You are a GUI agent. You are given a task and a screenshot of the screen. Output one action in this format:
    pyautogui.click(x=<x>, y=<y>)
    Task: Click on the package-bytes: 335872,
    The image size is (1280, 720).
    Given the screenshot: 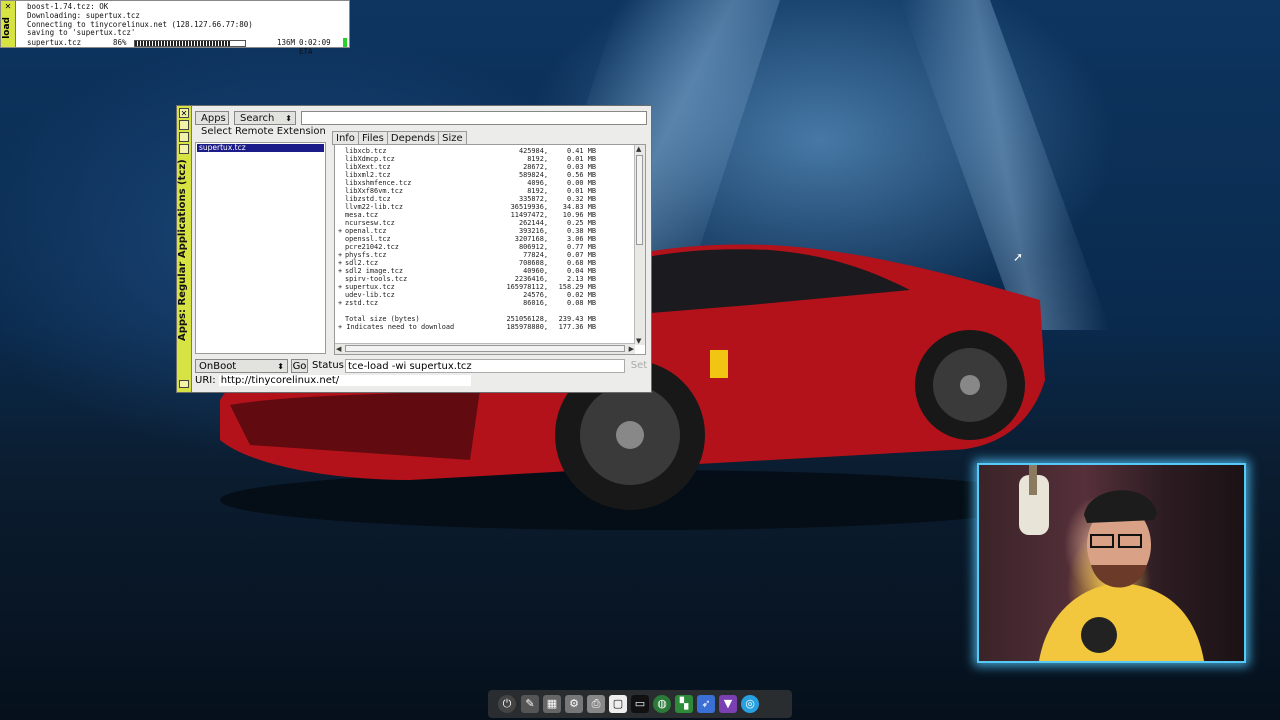 What is the action you would take?
    pyautogui.click(x=533, y=199)
    